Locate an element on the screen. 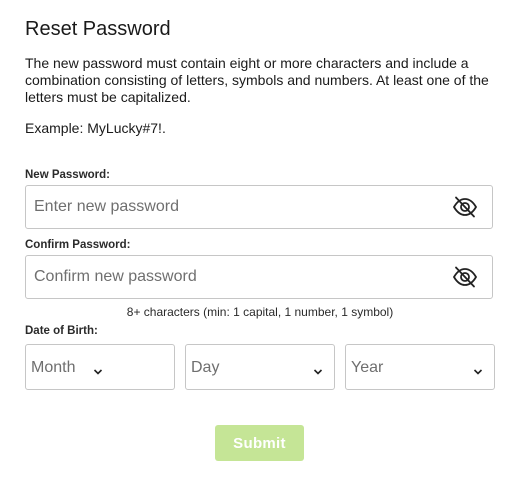  submit-button: Submit is located at coordinates (259, 443).